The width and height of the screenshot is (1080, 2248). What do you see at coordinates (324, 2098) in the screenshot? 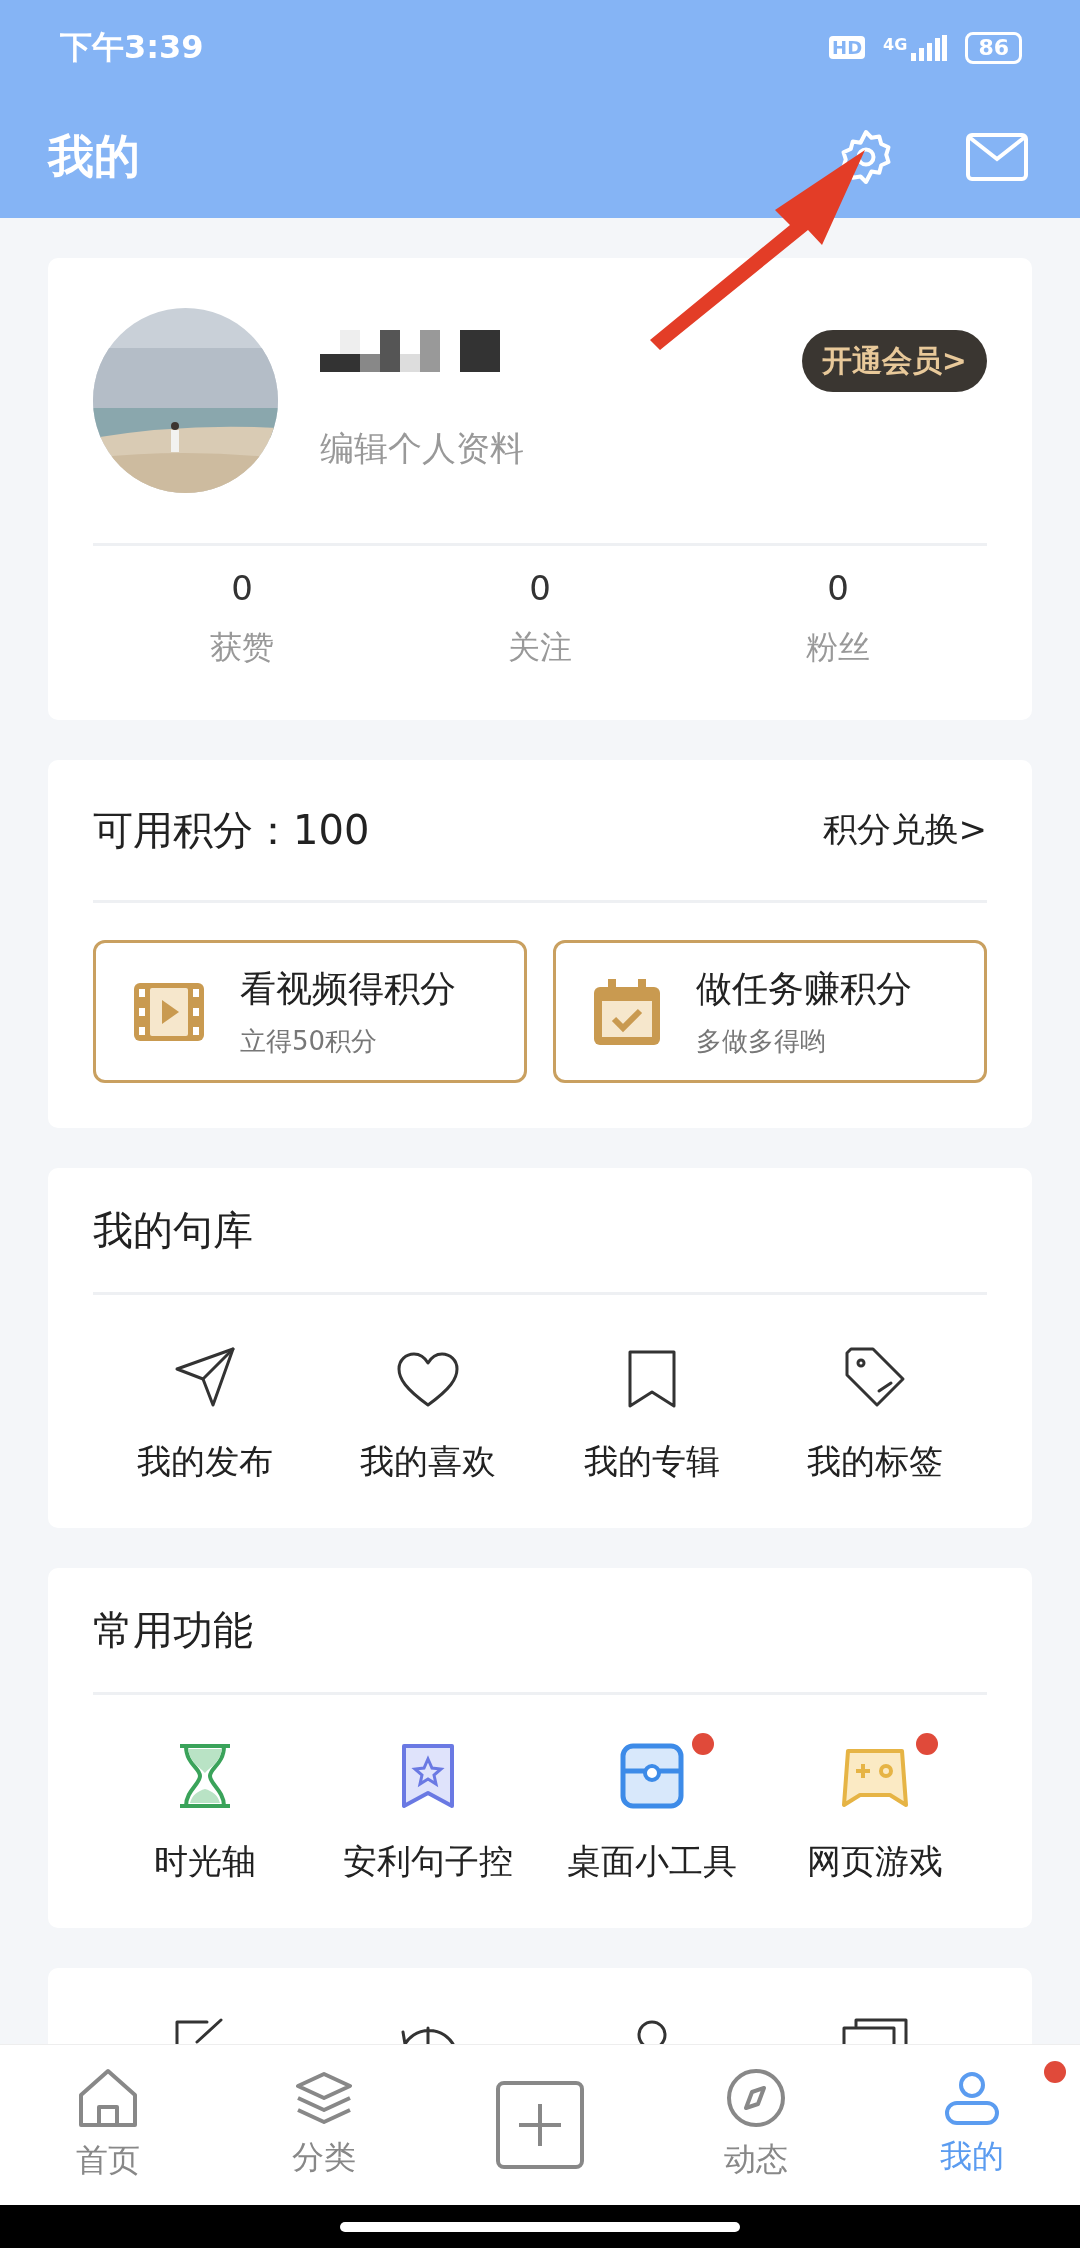
I see `layers-icon` at bounding box center [324, 2098].